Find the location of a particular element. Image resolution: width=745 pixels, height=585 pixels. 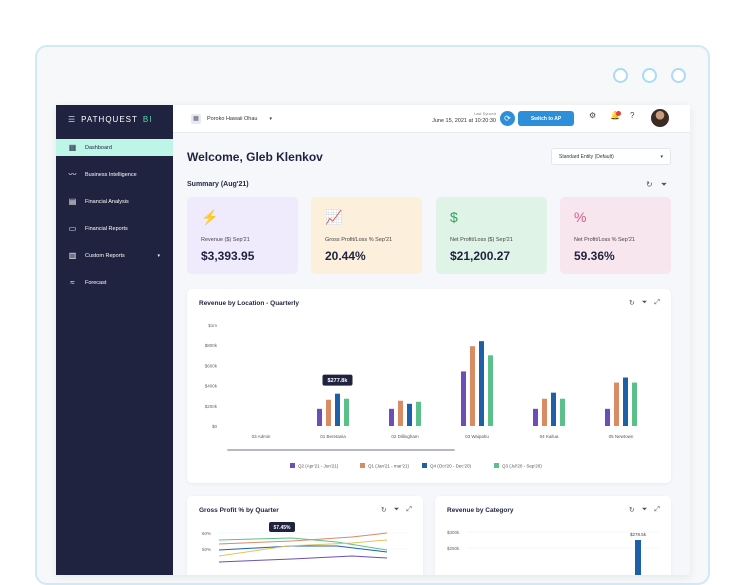

x-tick-label: 01 Beretania is located at coordinates (333, 436).